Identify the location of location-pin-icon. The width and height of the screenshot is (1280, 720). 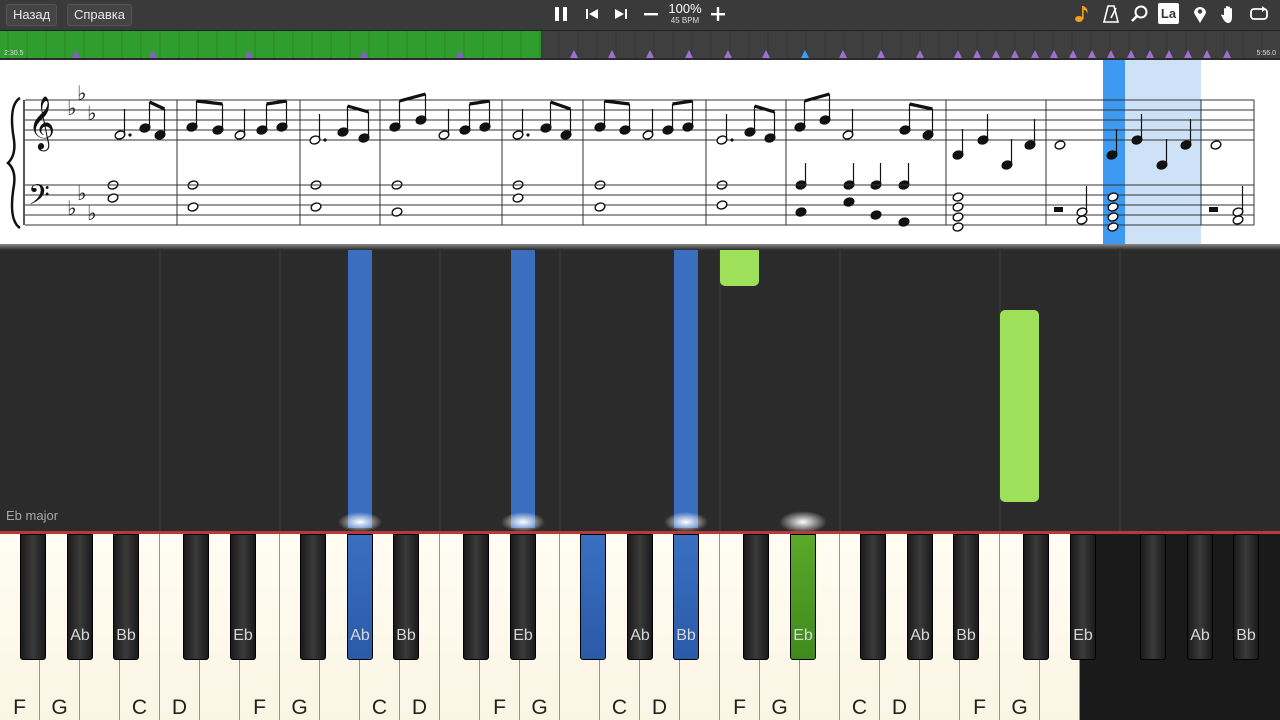
(1200, 14).